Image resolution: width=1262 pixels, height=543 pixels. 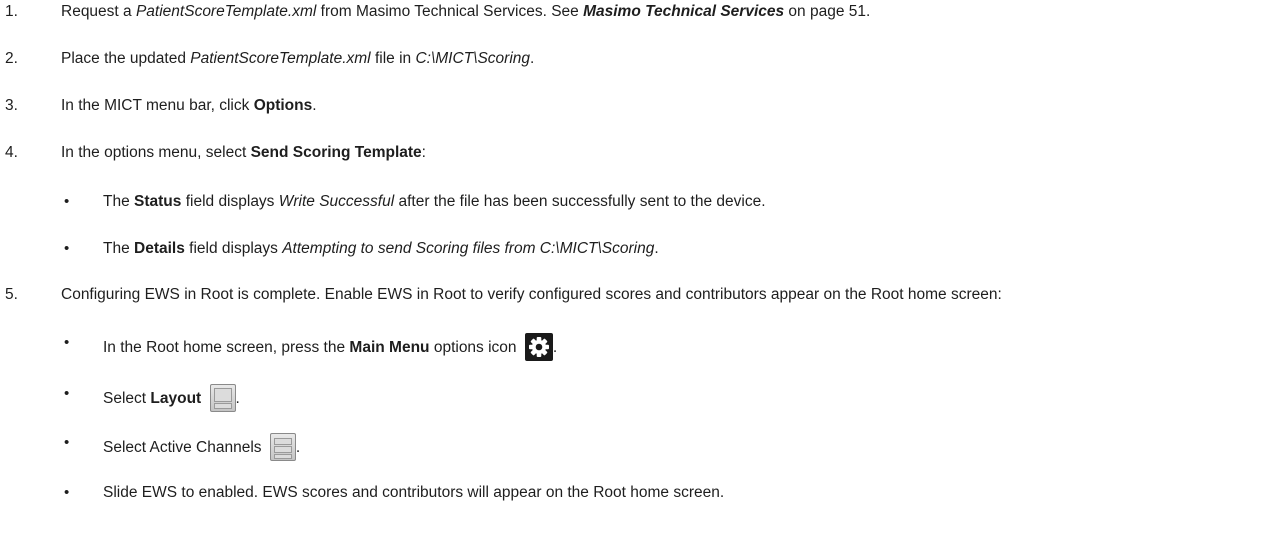 What do you see at coordinates (171, 398) in the screenshot?
I see `bullet-text: Select Layout .` at bounding box center [171, 398].